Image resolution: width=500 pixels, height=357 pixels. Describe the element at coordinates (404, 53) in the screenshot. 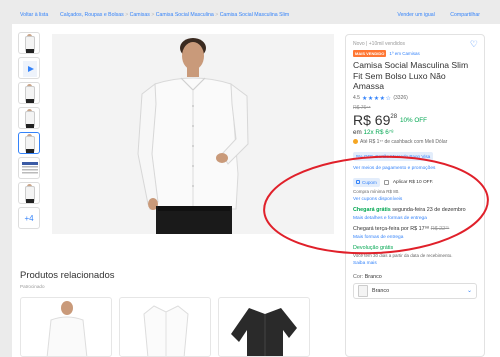

I see `ranking-link: 1º em Camisas` at that location.